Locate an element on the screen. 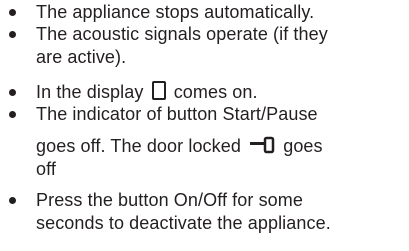 The image size is (409, 251). item-text: The acoustic signals operate (if they is located at coordinates (182, 34).